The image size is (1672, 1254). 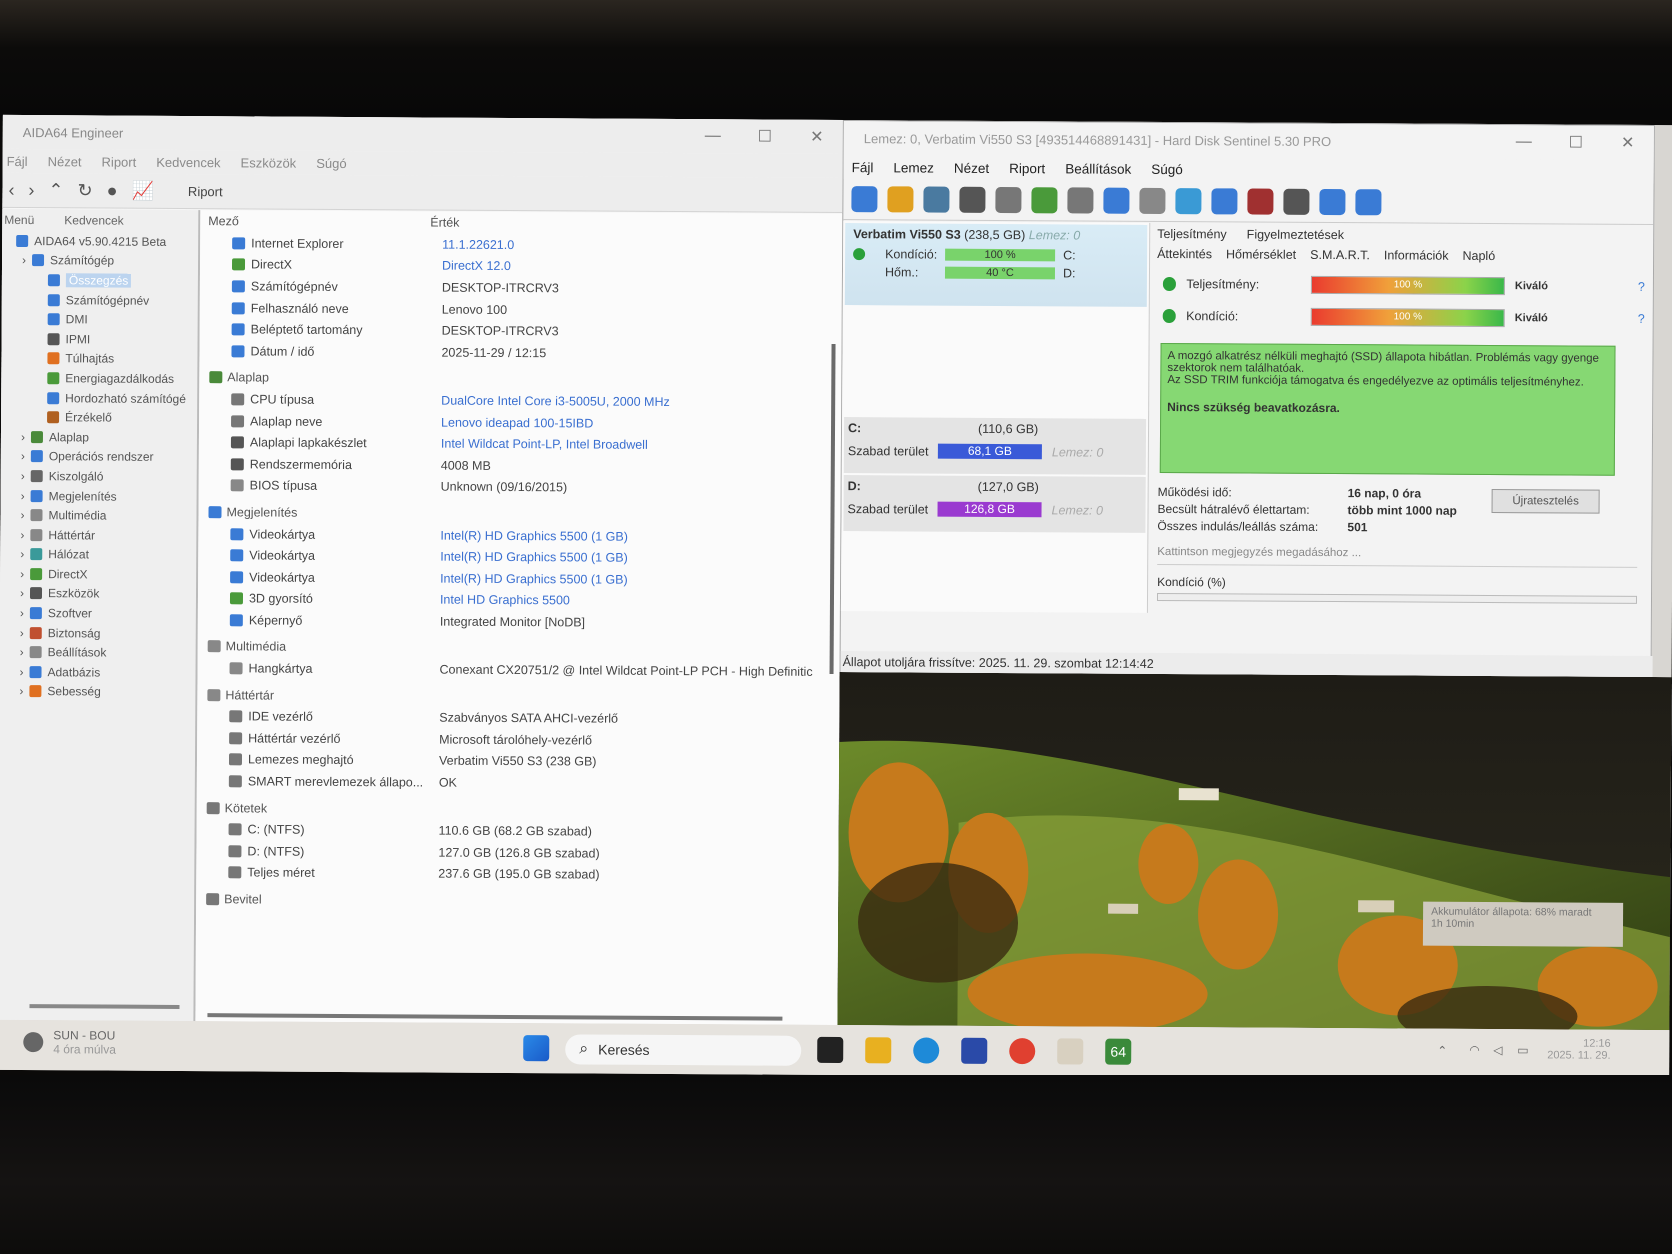 I want to click on tree-item: Hordozható számítógé, so click(x=99, y=398).